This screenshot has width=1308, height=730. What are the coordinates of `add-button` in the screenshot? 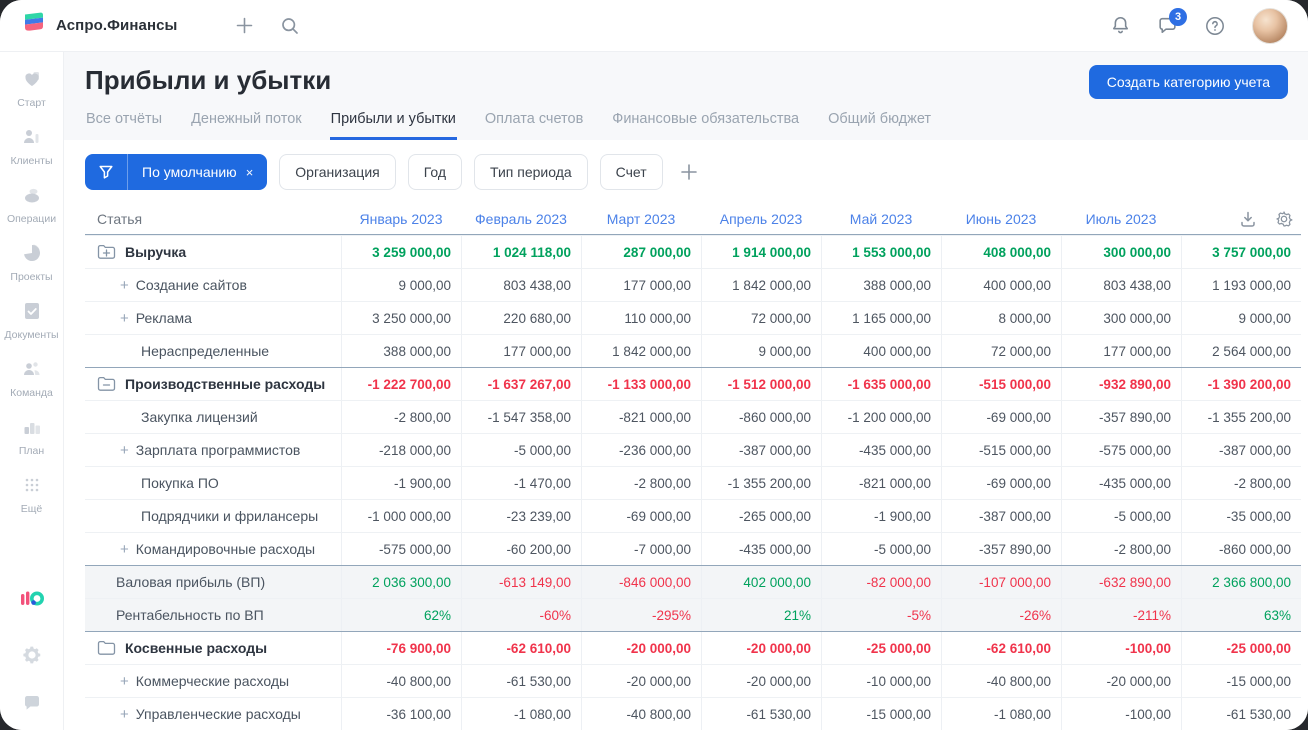 It's located at (244, 25).